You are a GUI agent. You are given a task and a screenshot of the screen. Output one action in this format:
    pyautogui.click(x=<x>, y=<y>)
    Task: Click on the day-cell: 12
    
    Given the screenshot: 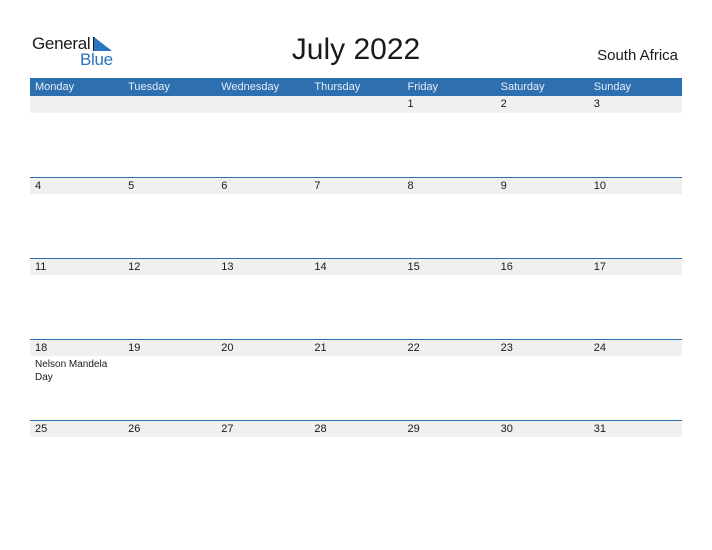 What is the action you would take?
    pyautogui.click(x=169, y=267)
    